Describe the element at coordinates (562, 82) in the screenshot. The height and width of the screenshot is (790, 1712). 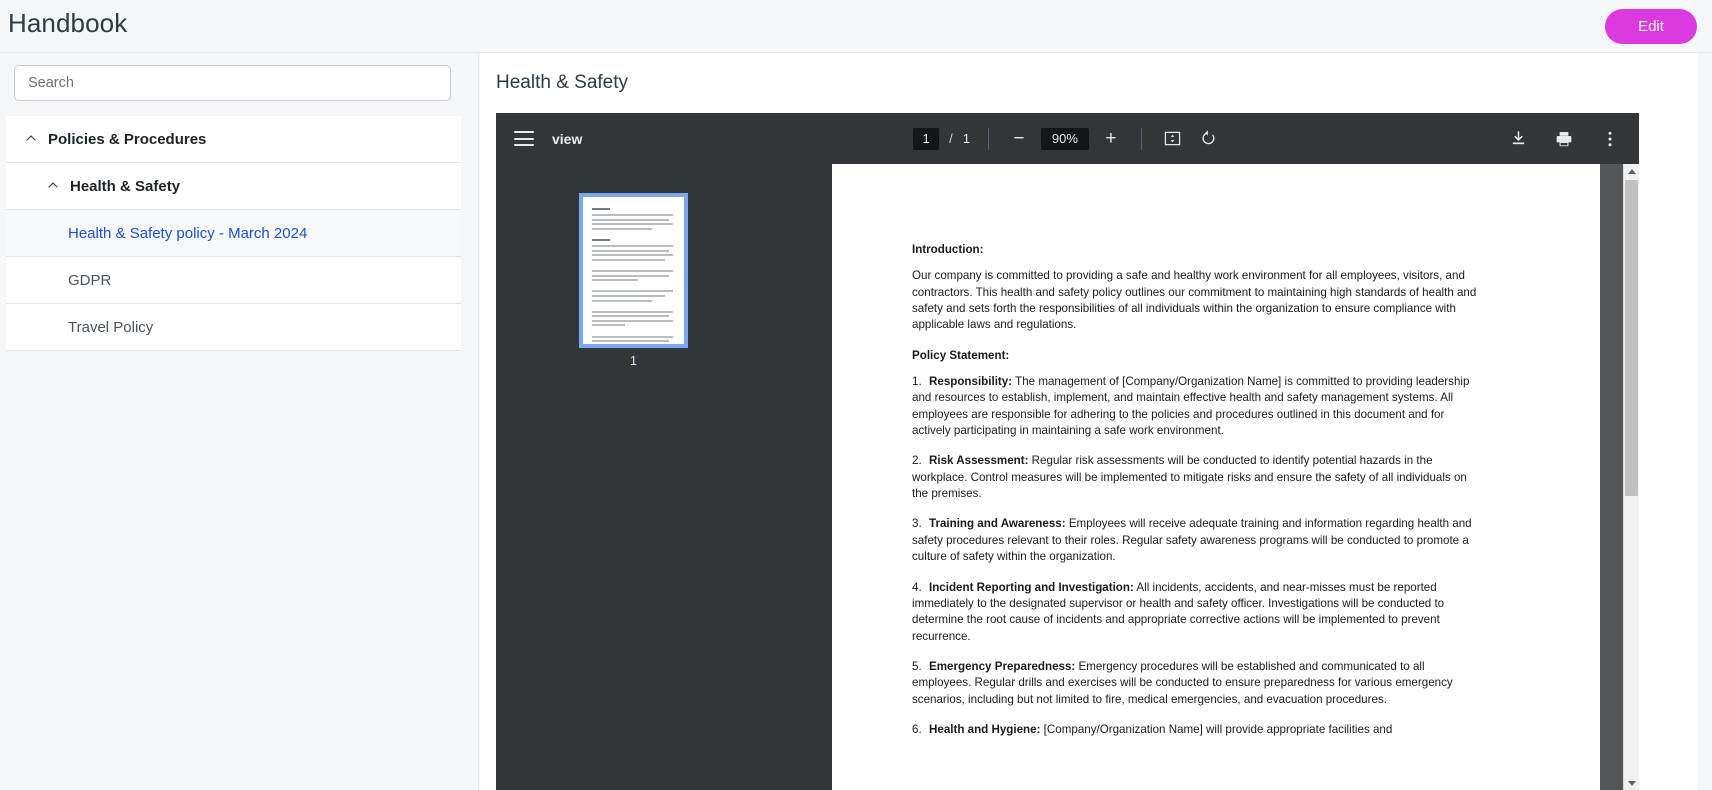
I see `page-title: Health & Safety` at that location.